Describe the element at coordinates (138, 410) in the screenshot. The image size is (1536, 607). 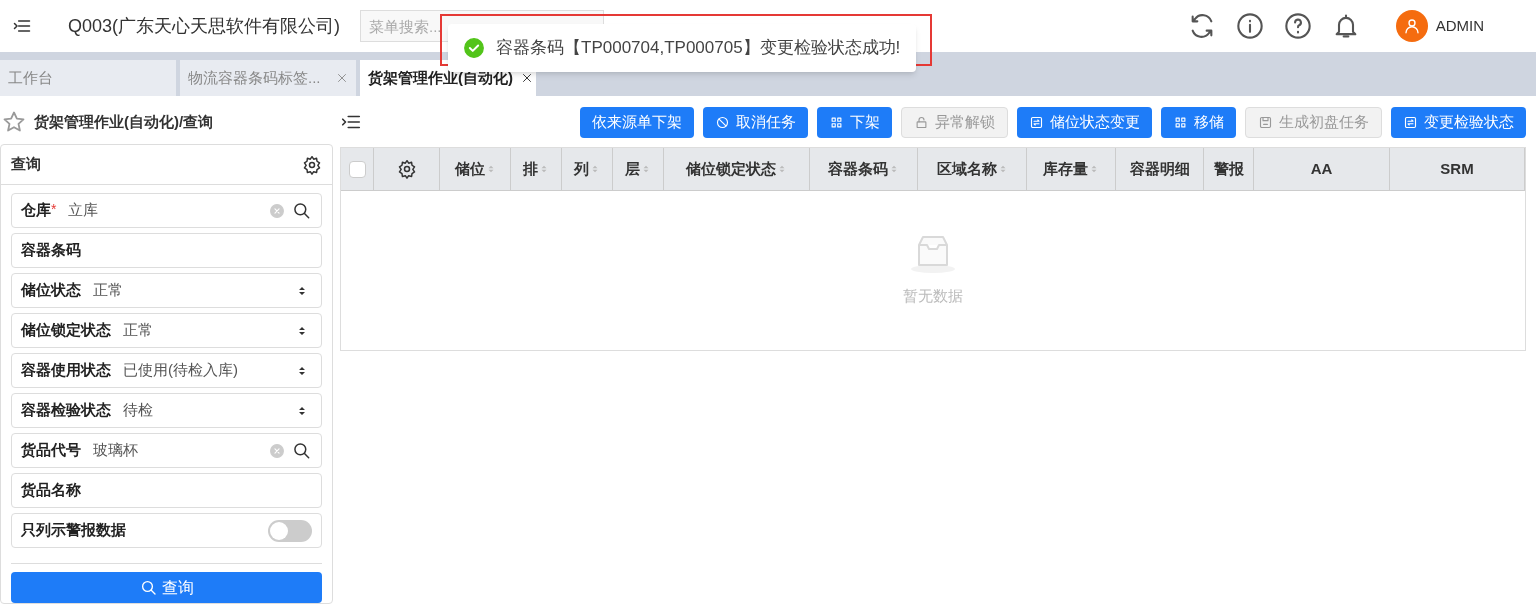
I see `field-value: 待检` at that location.